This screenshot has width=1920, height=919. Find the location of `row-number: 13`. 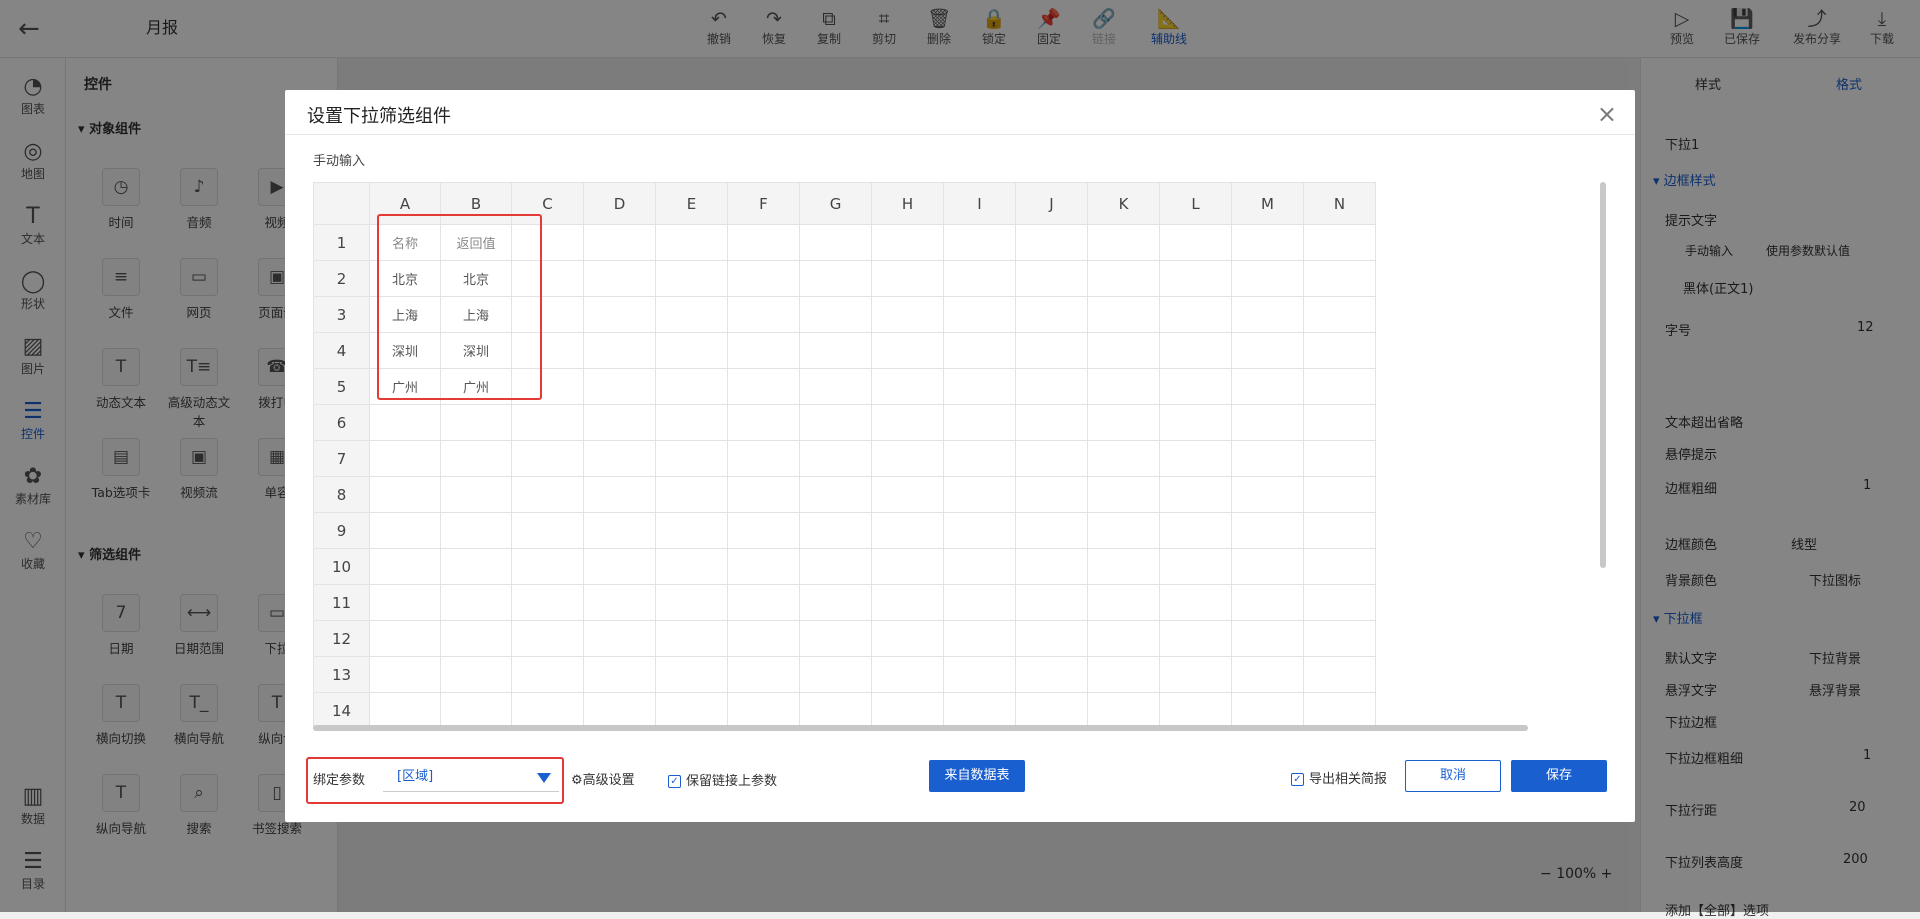

row-number: 13 is located at coordinates (341, 674).